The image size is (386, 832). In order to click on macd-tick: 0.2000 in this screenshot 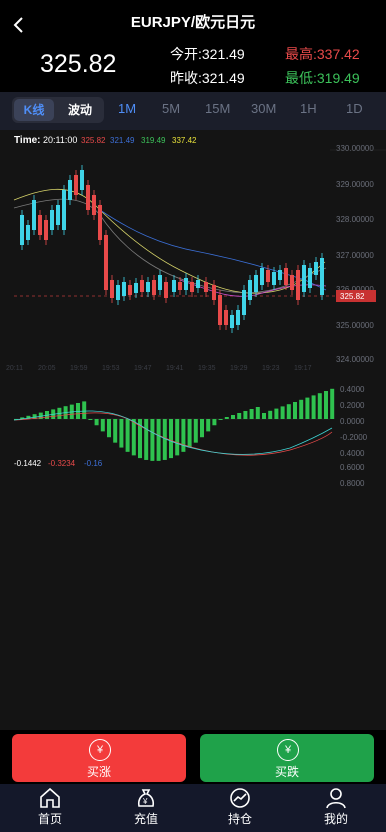, I will do `click(352, 405)`.